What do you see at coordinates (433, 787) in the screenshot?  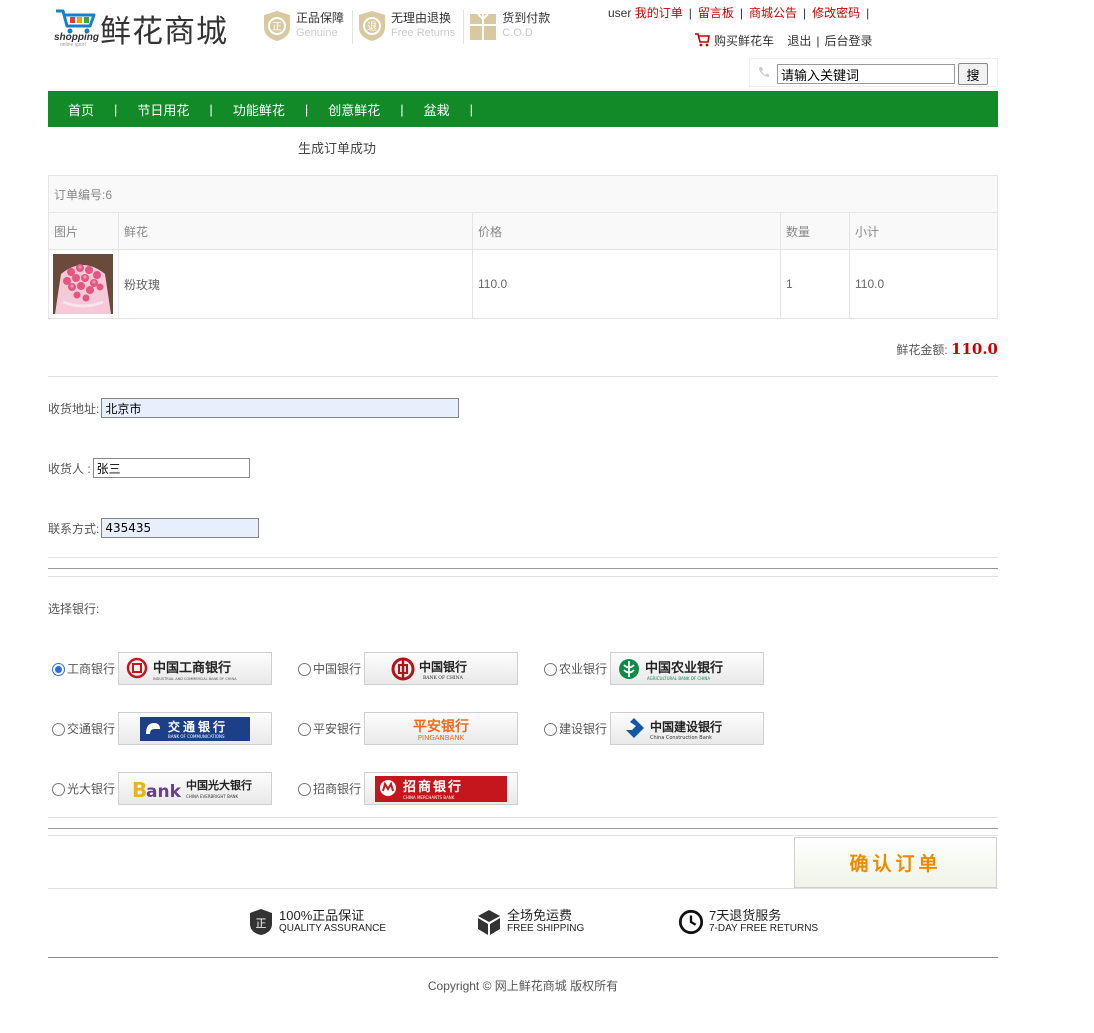 I see `svg-text: 招商银行` at bounding box center [433, 787].